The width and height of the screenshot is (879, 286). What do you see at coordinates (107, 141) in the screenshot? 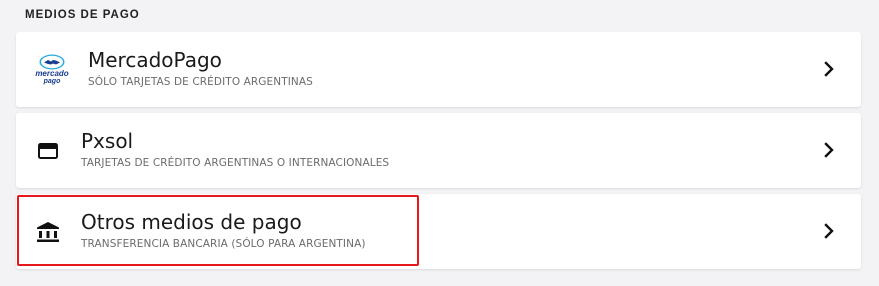
I see `payment-option-title: Pxsol` at bounding box center [107, 141].